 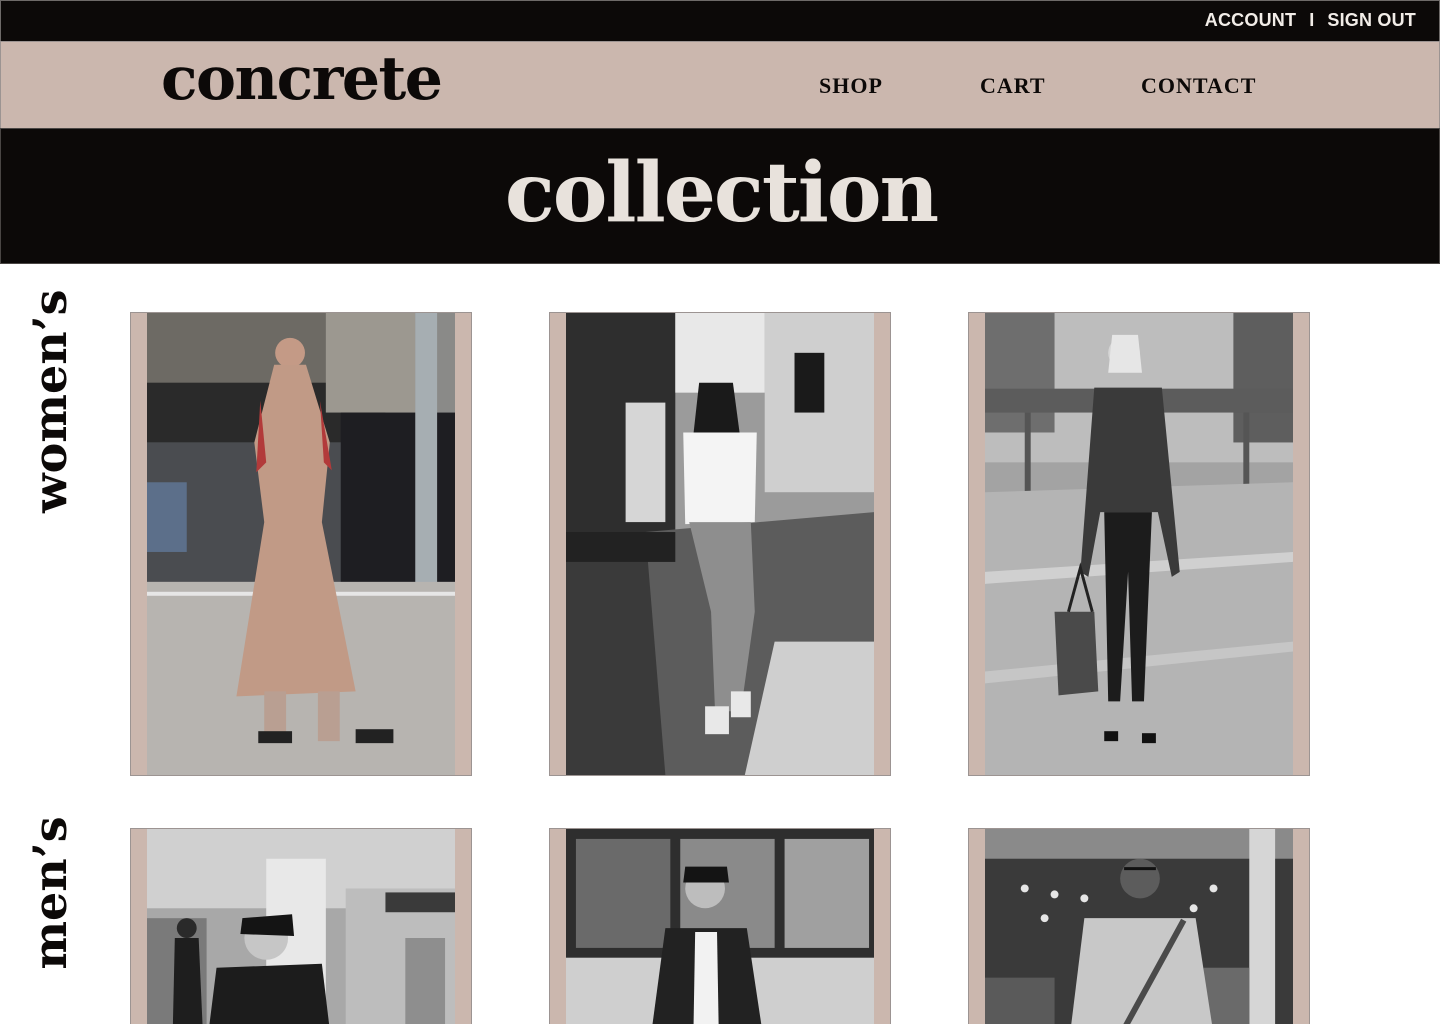 What do you see at coordinates (1371, 20) in the screenshot?
I see `sign-out-link: SIGN OUT` at bounding box center [1371, 20].